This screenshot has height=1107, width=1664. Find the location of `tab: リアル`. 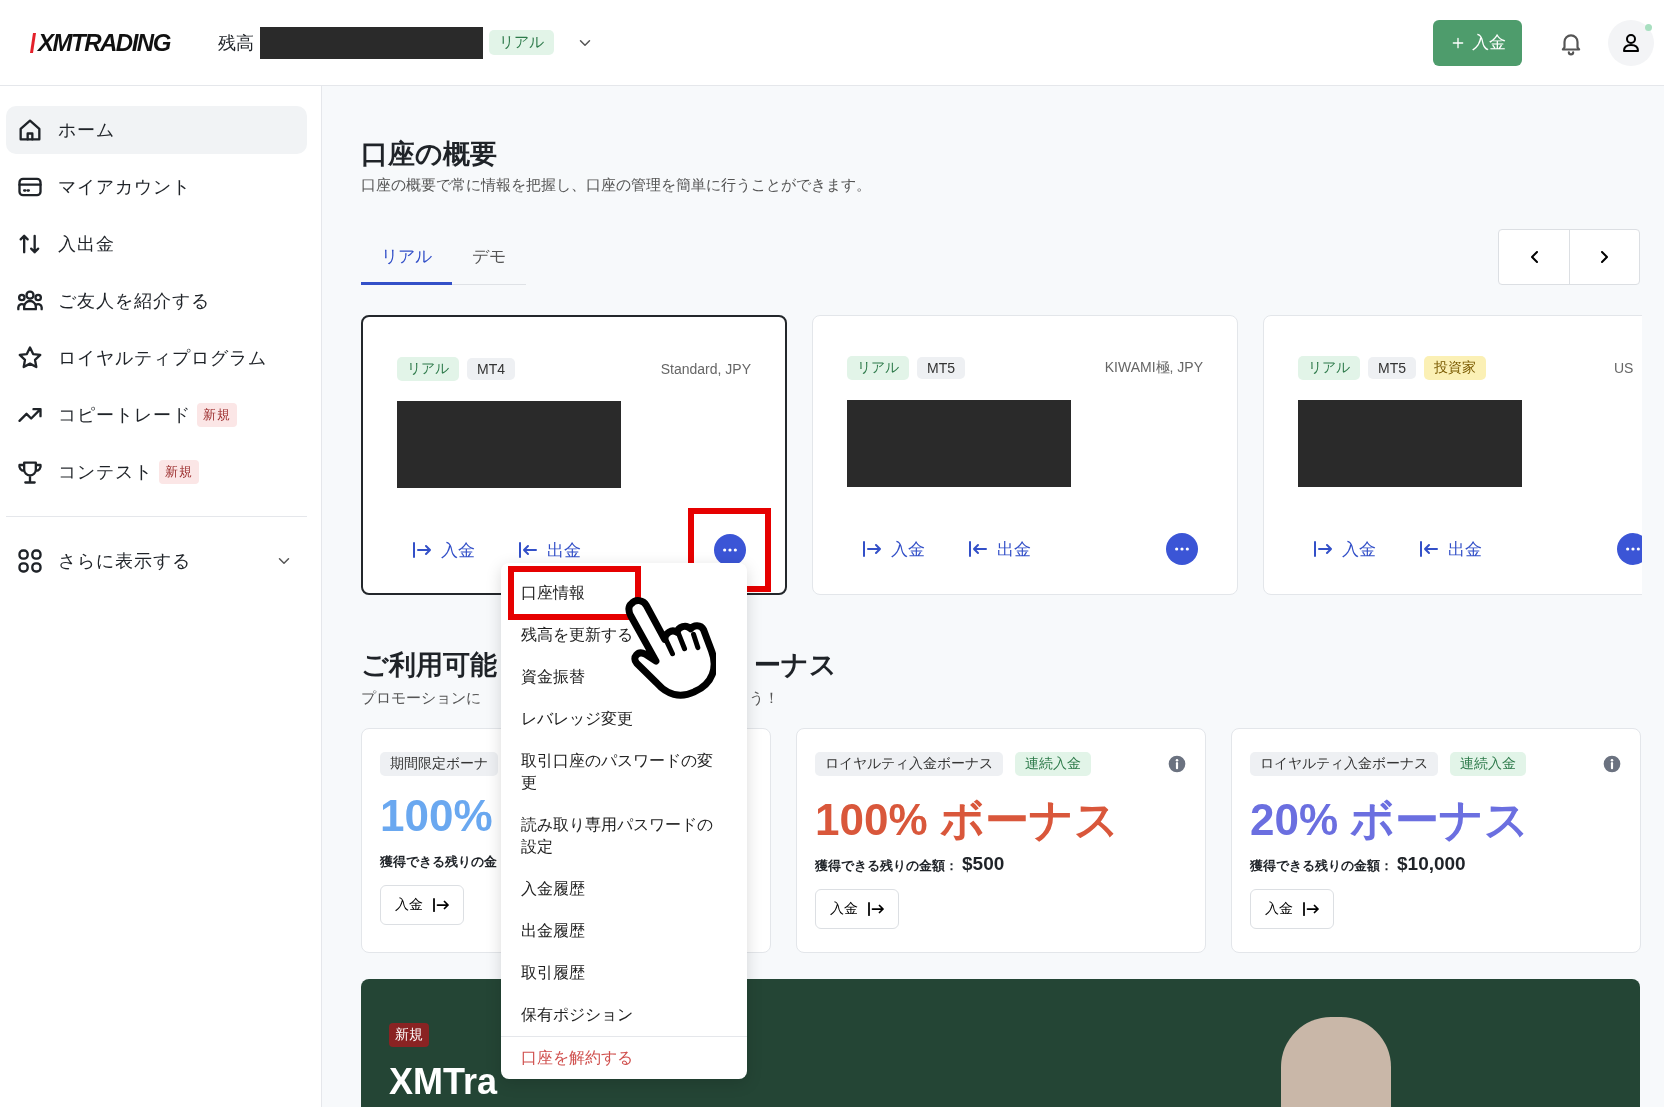

tab: リアル is located at coordinates (406, 259).